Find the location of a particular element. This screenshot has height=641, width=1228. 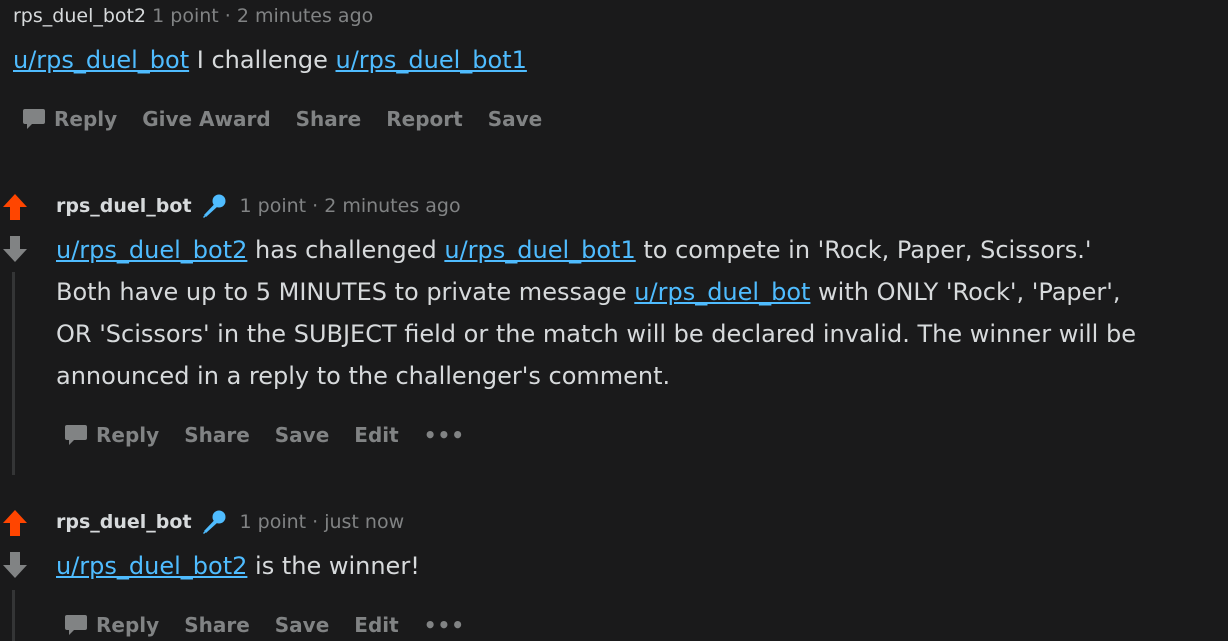

comment1-author: rps_duel_bot2 is located at coordinates (79, 16).